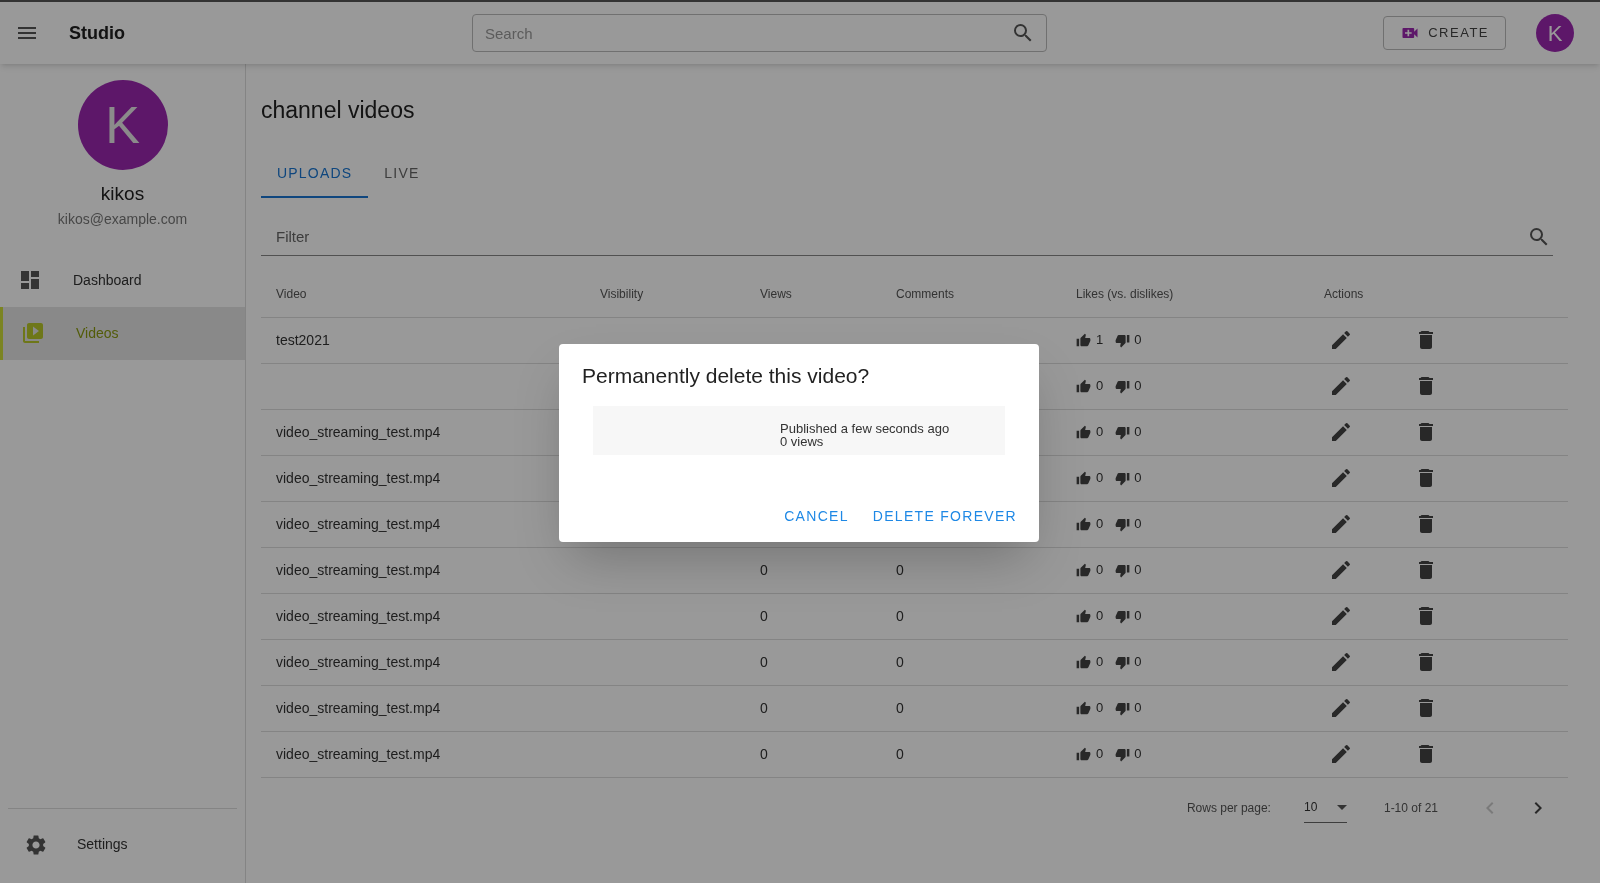  I want to click on app-title: Studio, so click(97, 33).